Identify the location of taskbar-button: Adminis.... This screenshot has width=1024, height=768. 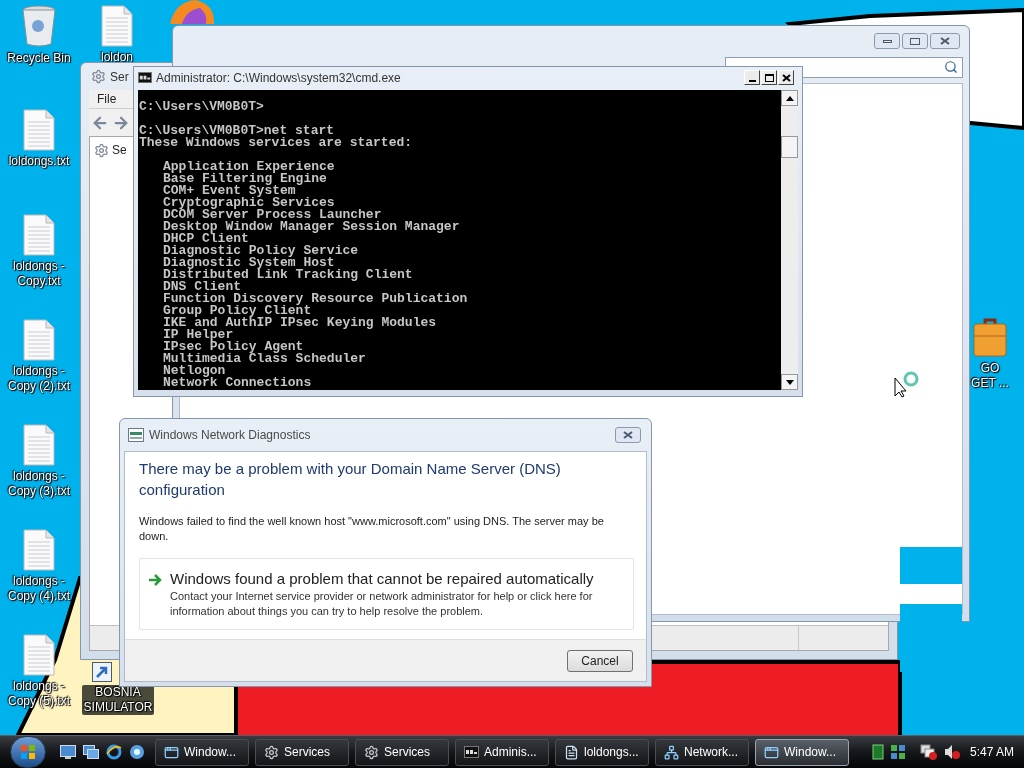
(502, 752).